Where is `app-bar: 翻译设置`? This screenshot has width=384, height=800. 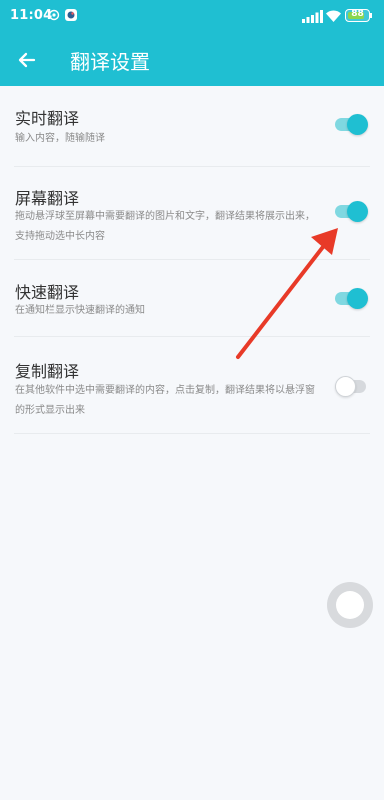 app-bar: 翻译设置 is located at coordinates (192, 60).